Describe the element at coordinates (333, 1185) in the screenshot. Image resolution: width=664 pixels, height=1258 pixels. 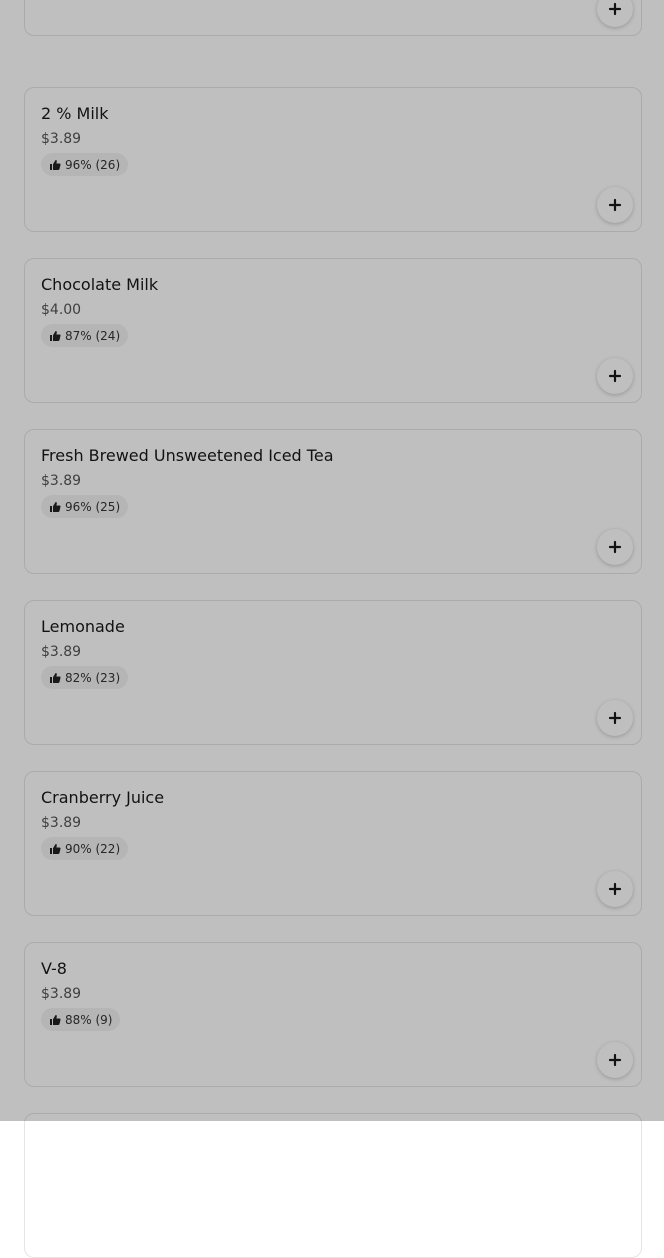
I see `menu-item-card` at that location.